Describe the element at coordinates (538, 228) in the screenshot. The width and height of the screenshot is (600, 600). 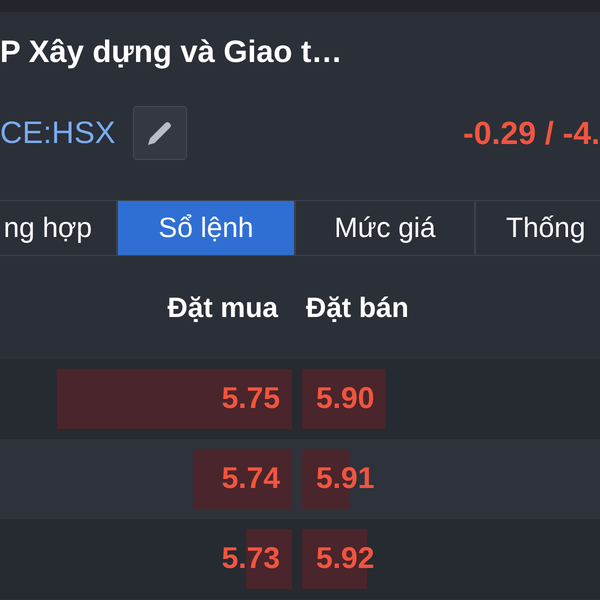
I see `tab: Thống` at that location.